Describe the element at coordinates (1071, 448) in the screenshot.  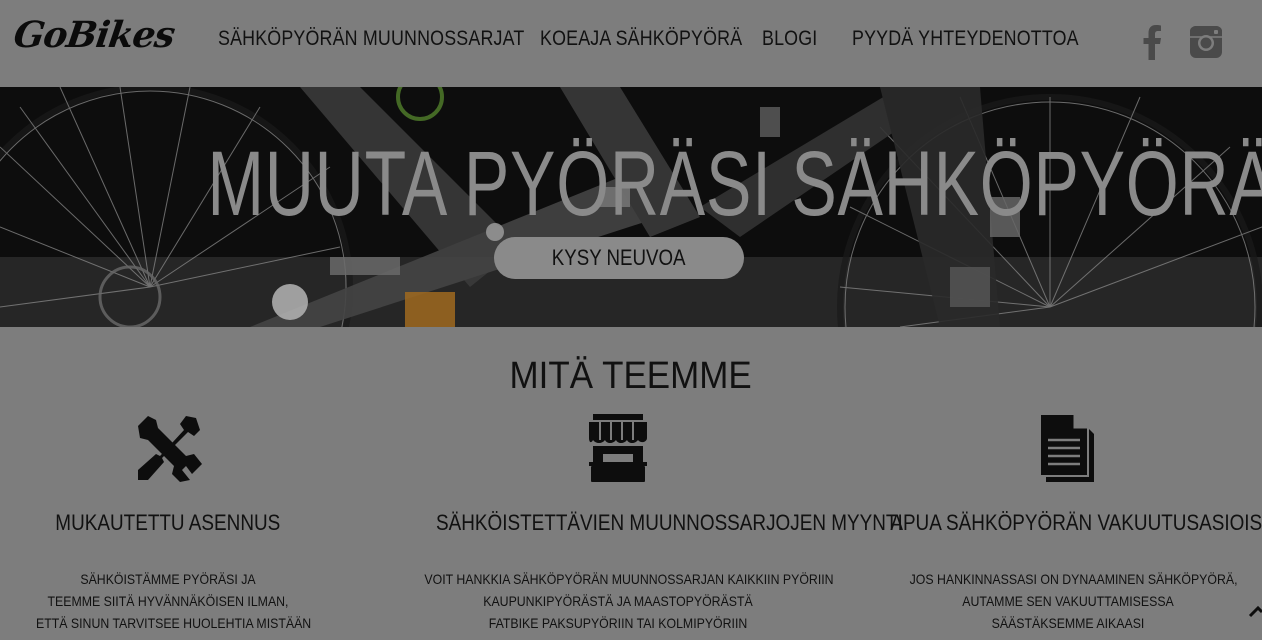
I see `document-icon` at that location.